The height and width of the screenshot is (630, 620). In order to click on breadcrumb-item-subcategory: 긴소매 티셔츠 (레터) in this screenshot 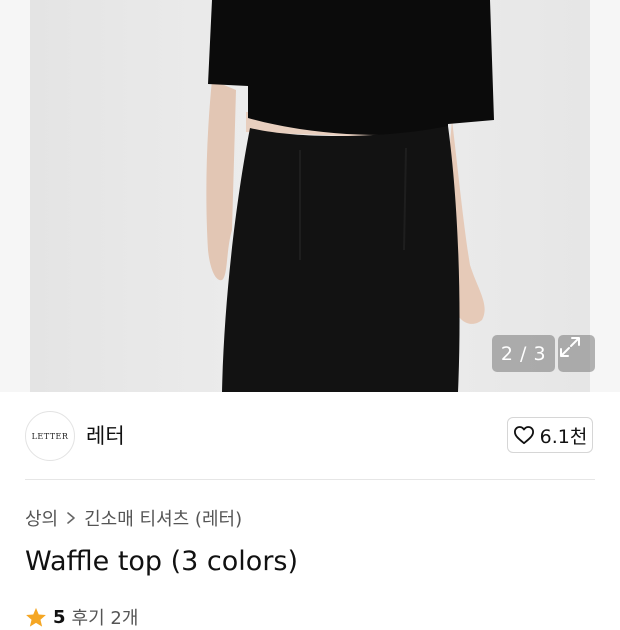, I will do `click(163, 518)`.